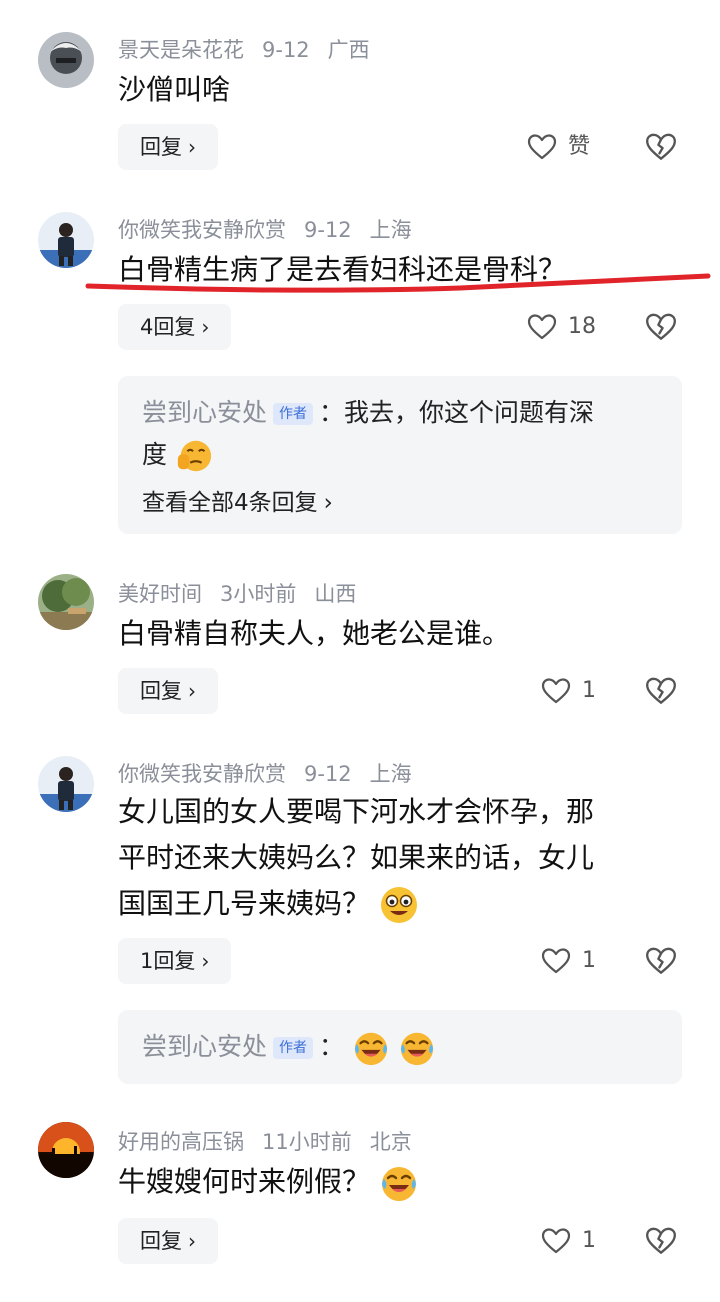  I want to click on reply-text: ：我去，你这个问题有深, so click(457, 412).